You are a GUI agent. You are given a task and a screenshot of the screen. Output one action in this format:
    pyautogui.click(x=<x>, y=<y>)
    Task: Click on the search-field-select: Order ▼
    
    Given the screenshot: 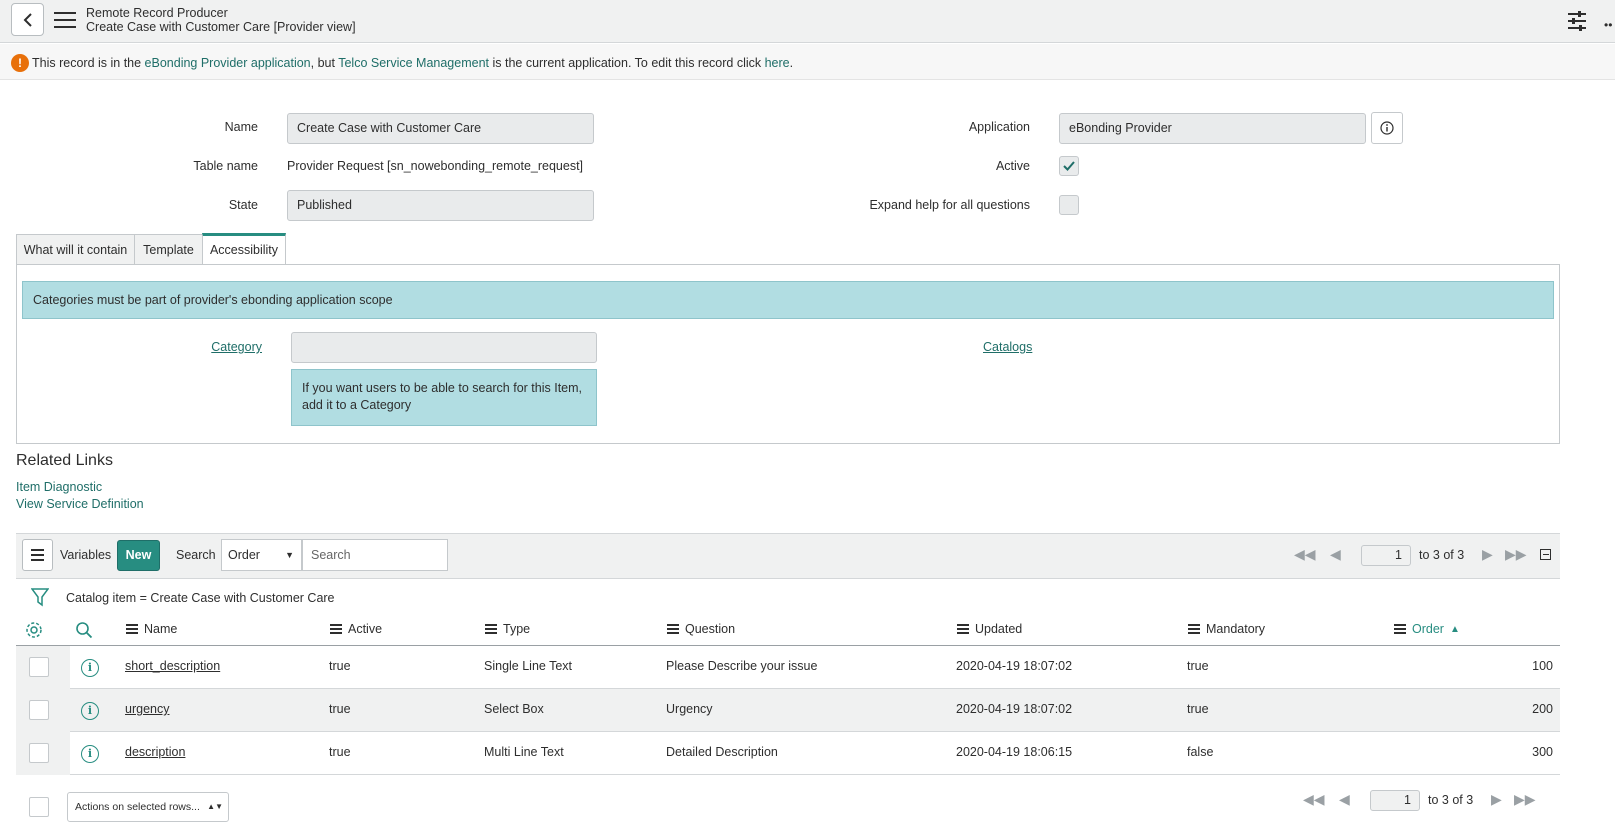 What is the action you would take?
    pyautogui.click(x=261, y=555)
    